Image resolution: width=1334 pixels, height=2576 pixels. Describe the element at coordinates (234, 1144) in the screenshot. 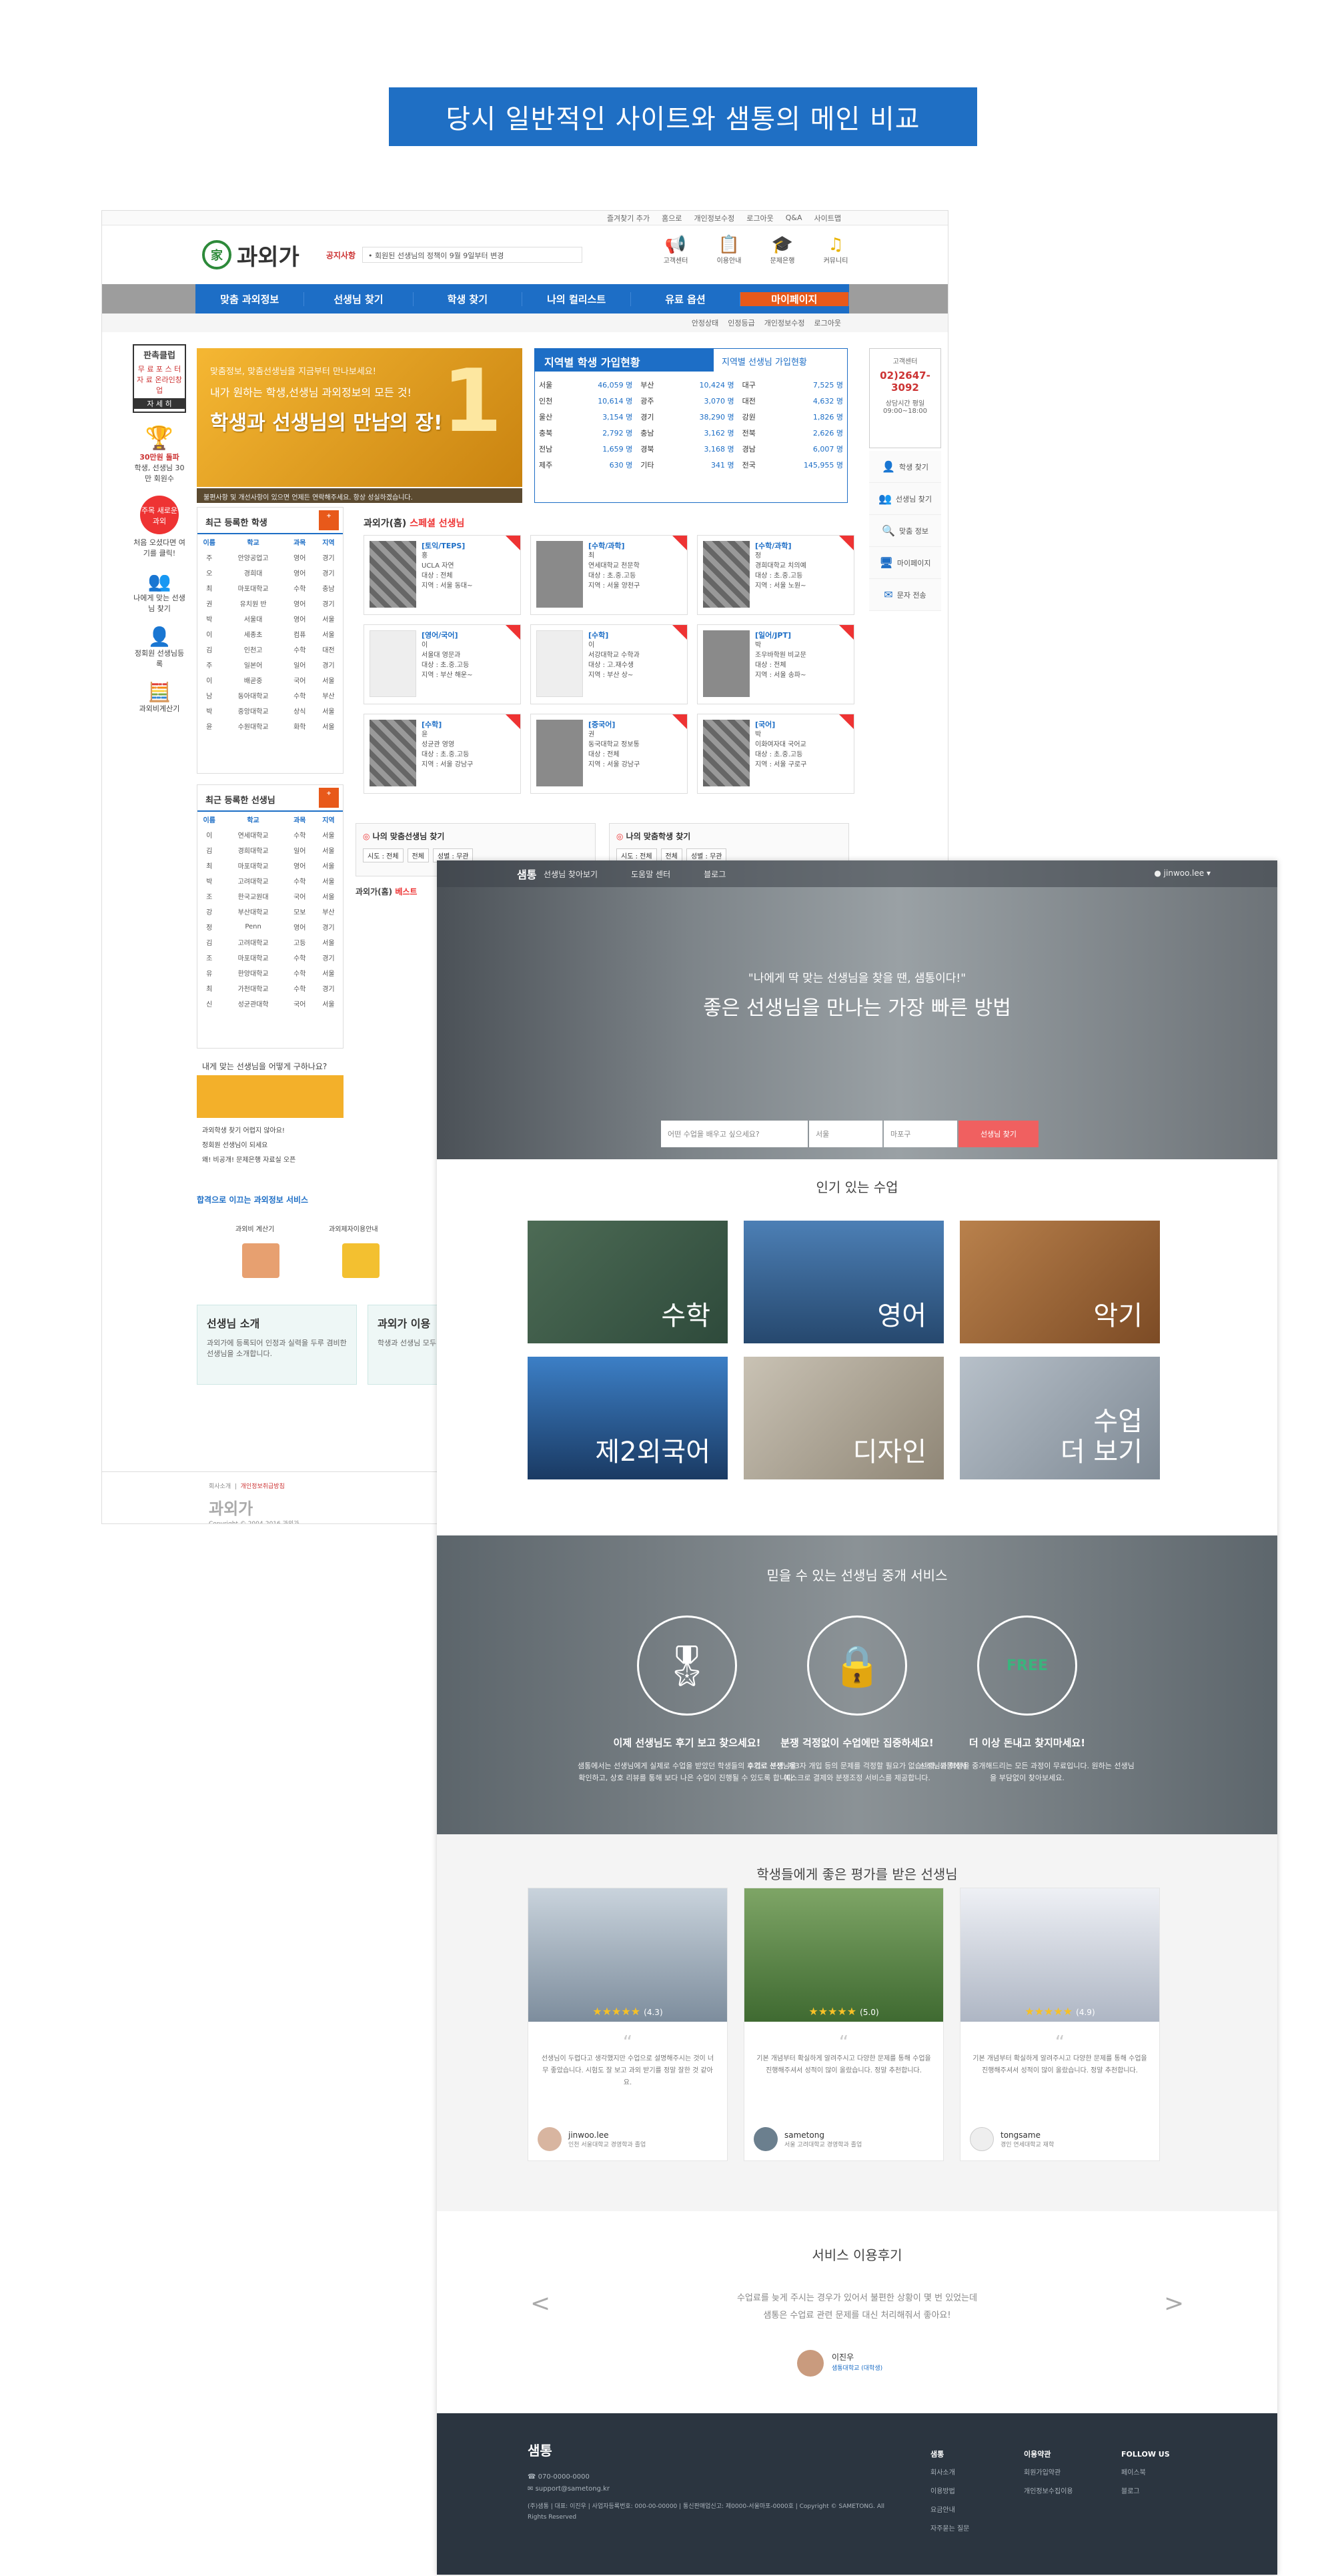

I see `qa-item: 정회원 선생님이 되세요` at that location.